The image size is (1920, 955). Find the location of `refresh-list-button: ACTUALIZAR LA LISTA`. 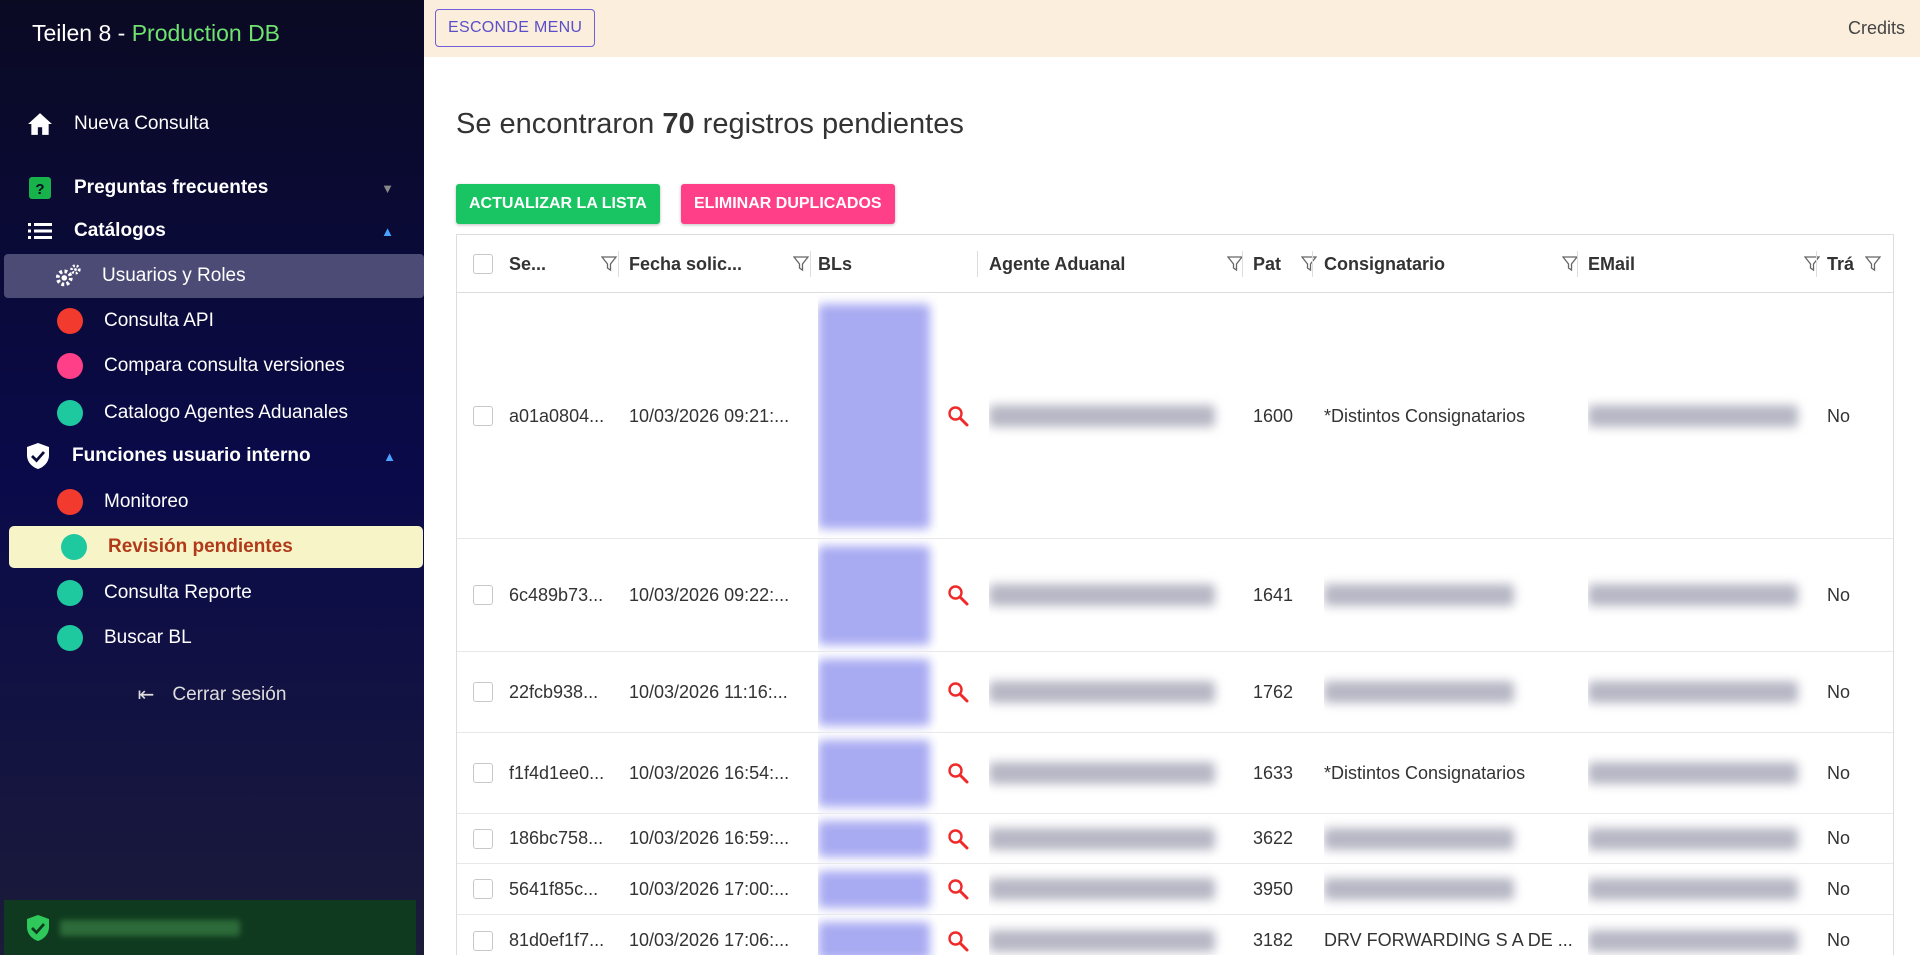

refresh-list-button: ACTUALIZAR LA LISTA is located at coordinates (558, 204).